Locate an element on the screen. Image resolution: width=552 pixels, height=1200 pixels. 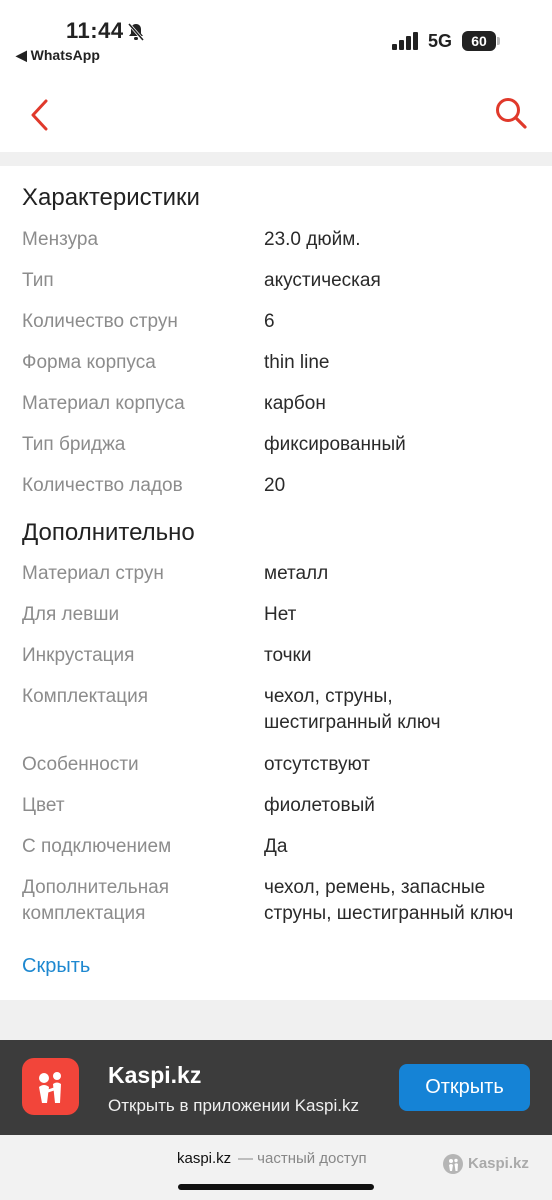
spec-value: фиолетовый is located at coordinates (319, 805).